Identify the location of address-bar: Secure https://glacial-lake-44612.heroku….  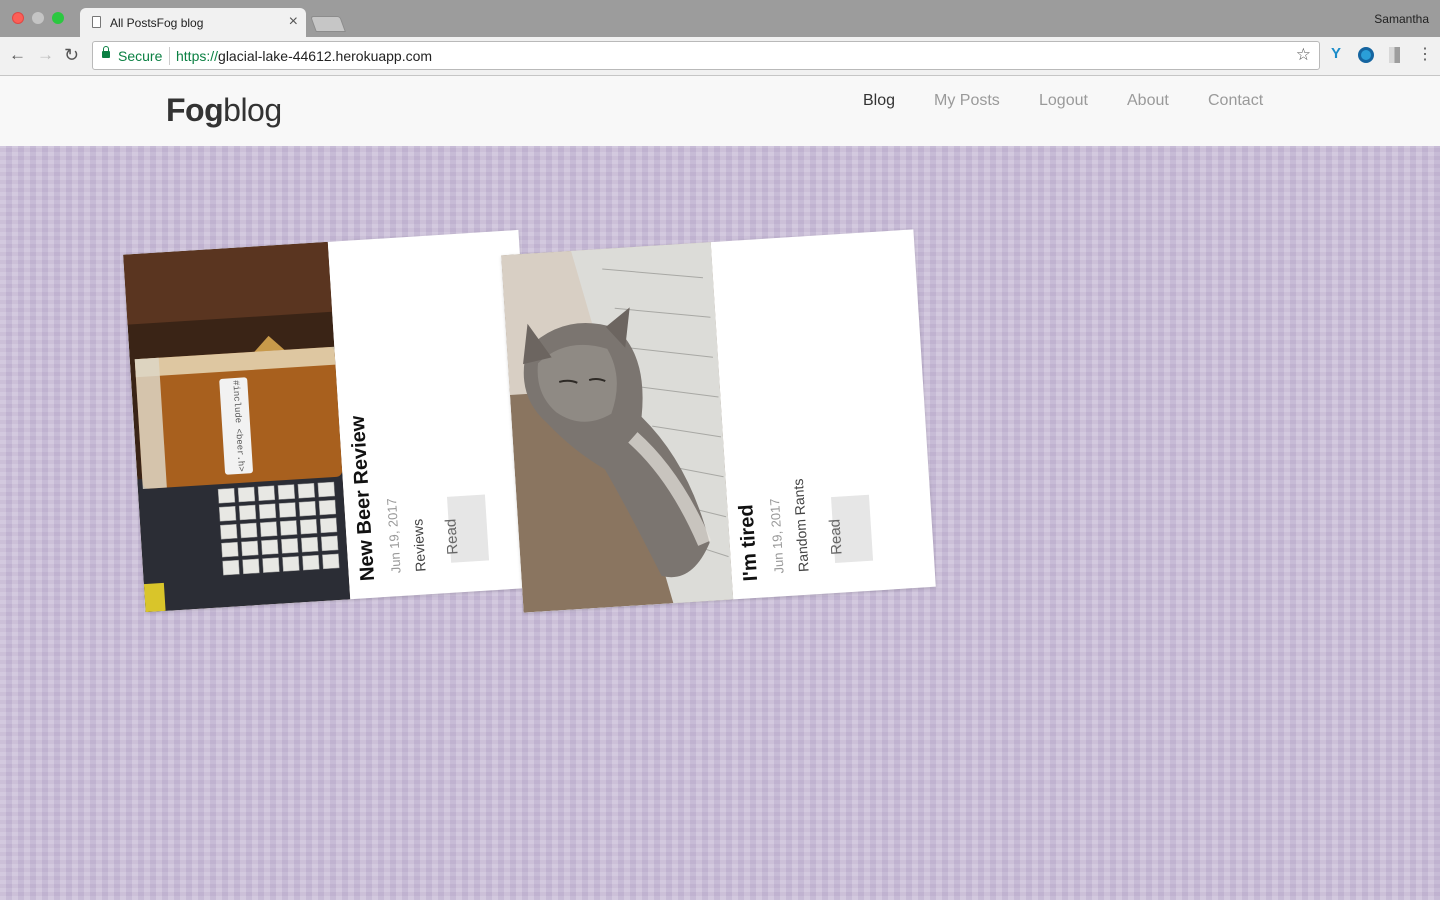
(706, 55).